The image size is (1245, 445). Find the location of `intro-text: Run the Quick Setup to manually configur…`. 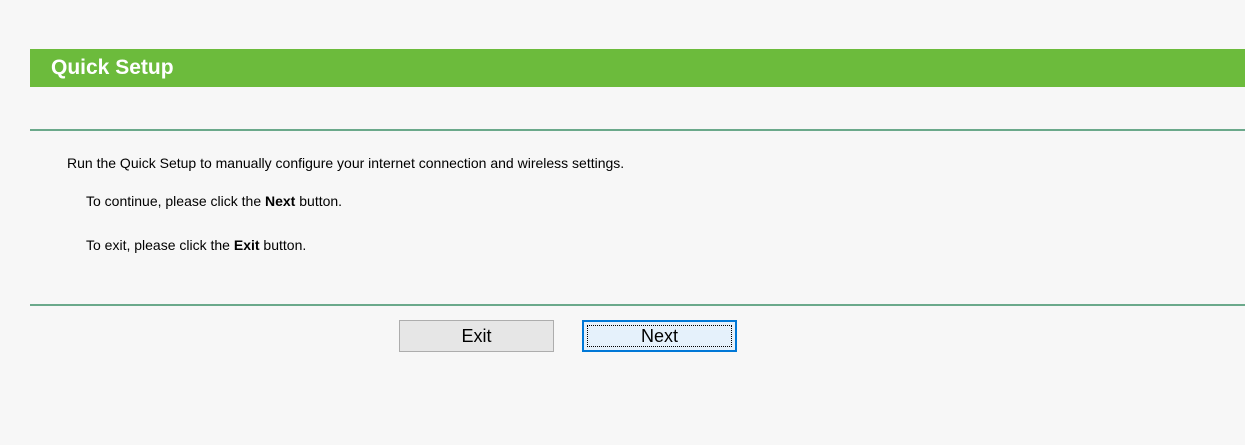

intro-text: Run the Quick Setup to manually configur… is located at coordinates (346, 163).